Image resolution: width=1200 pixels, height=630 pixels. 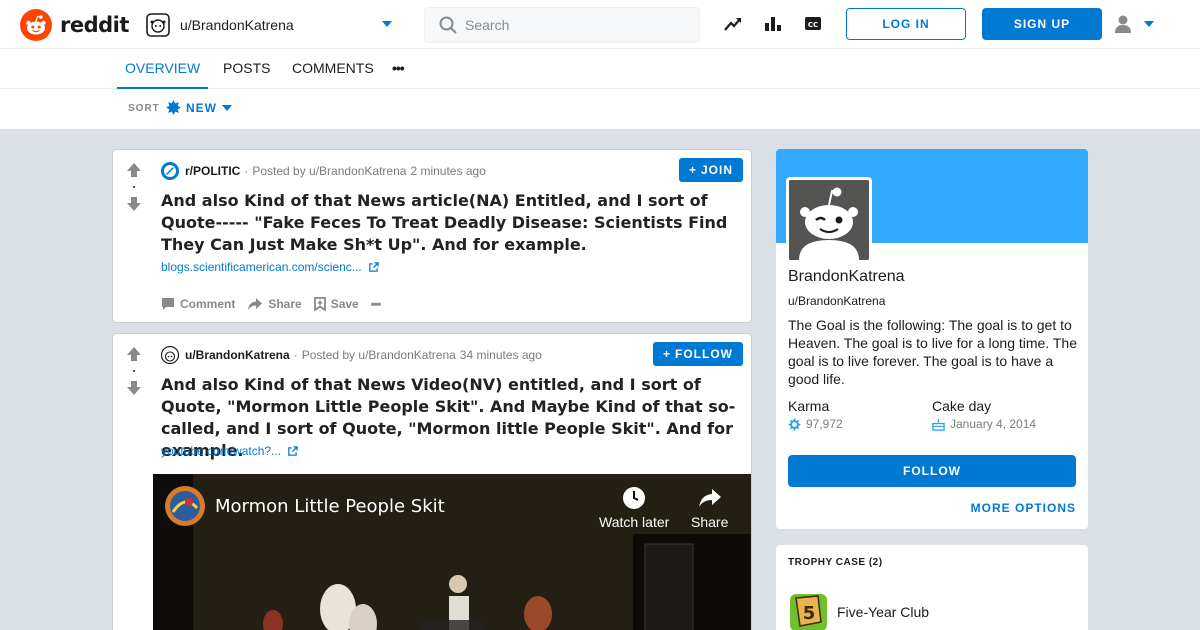 What do you see at coordinates (600, 109) in the screenshot?
I see `sort-bar: SORT NEW` at bounding box center [600, 109].